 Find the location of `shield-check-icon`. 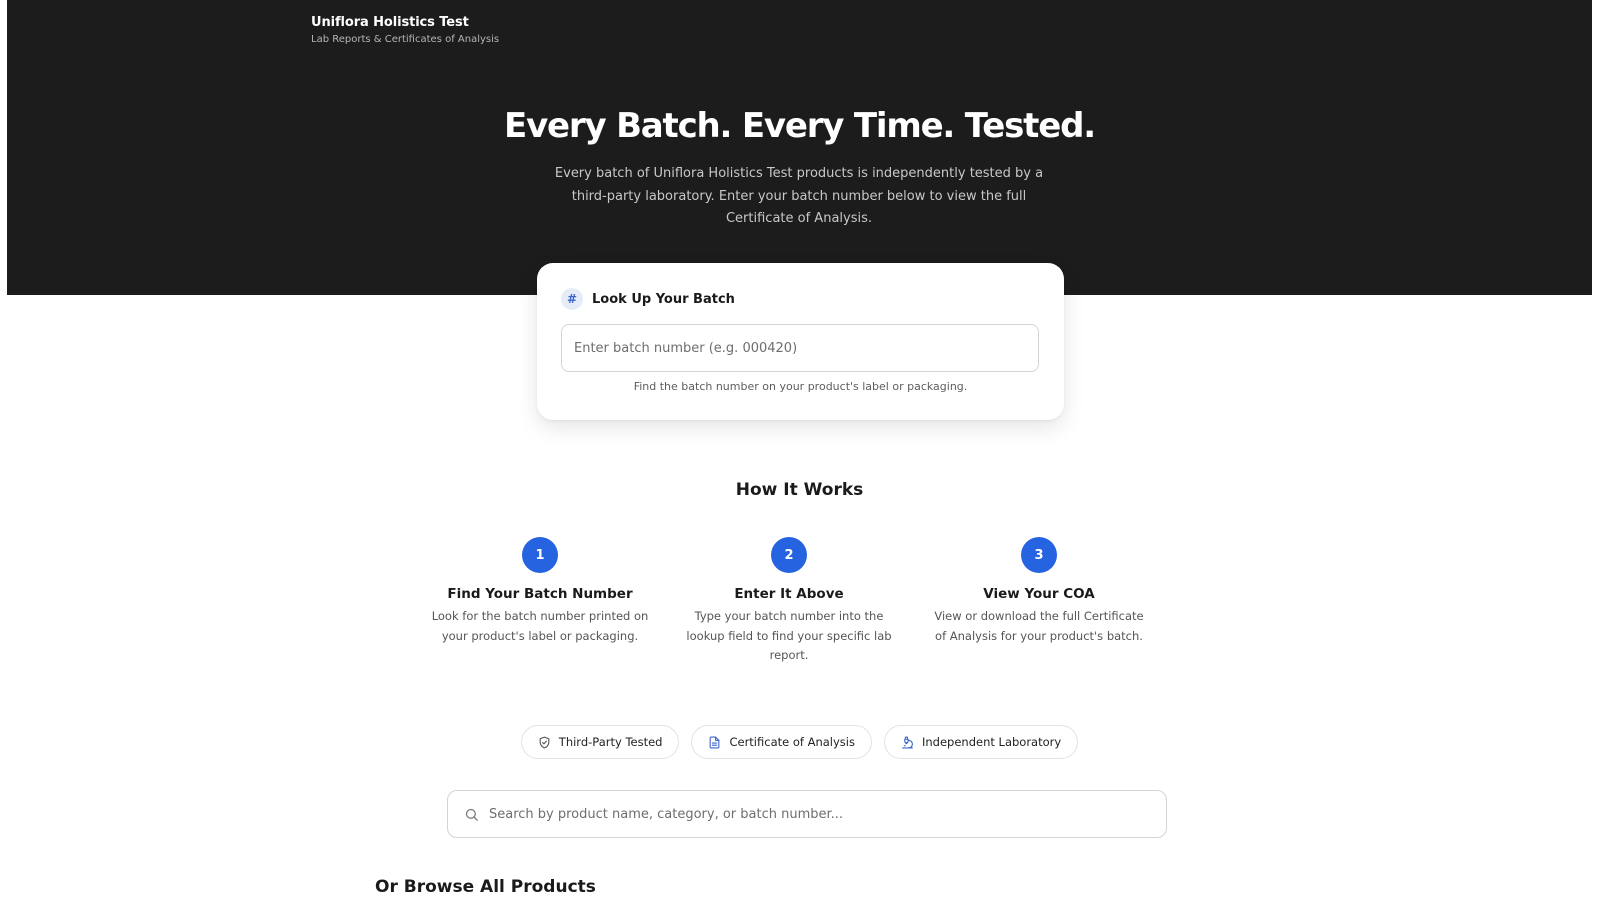

shield-check-icon is located at coordinates (544, 742).